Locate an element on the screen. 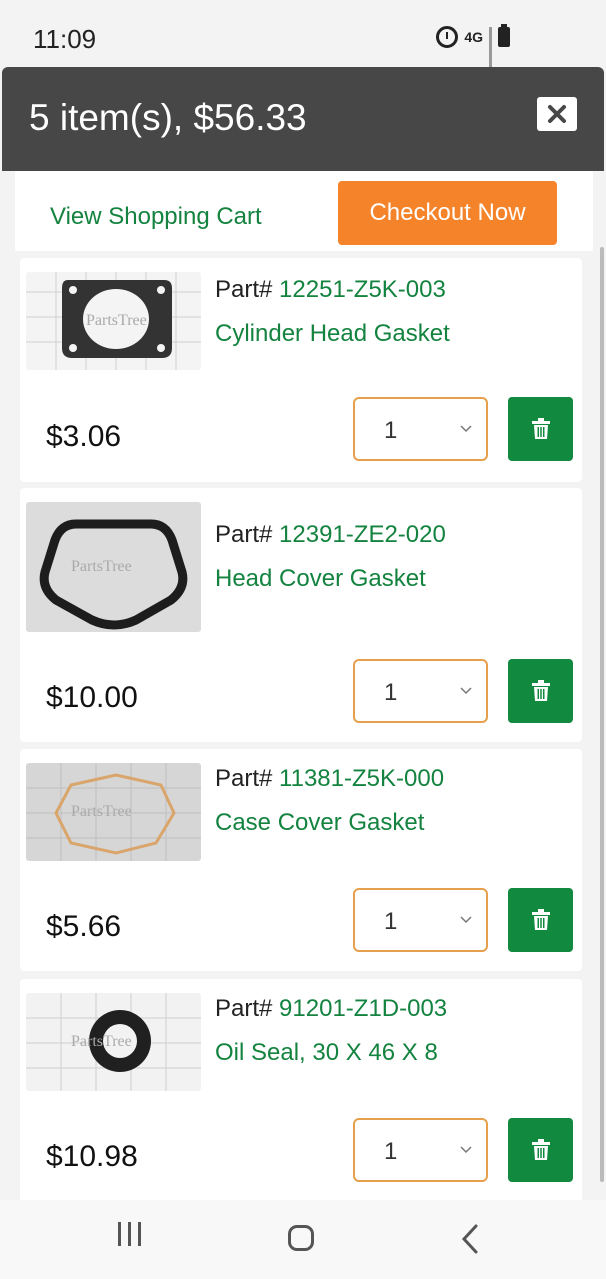 The width and height of the screenshot is (606, 1279). item-price: $10.98 is located at coordinates (92, 1156).